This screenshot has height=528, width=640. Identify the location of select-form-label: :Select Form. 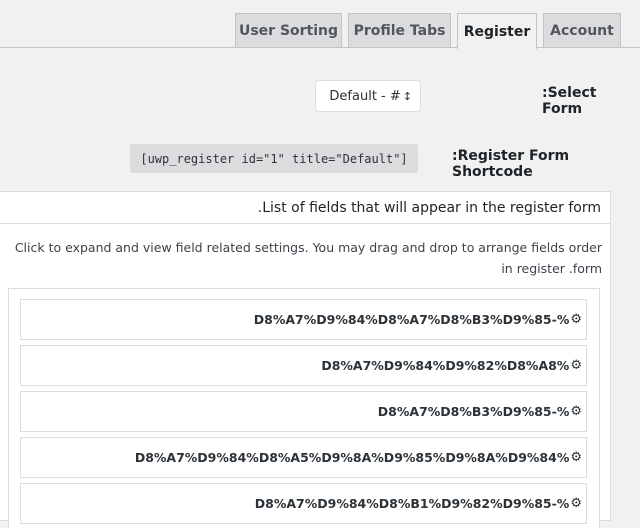
(569, 101).